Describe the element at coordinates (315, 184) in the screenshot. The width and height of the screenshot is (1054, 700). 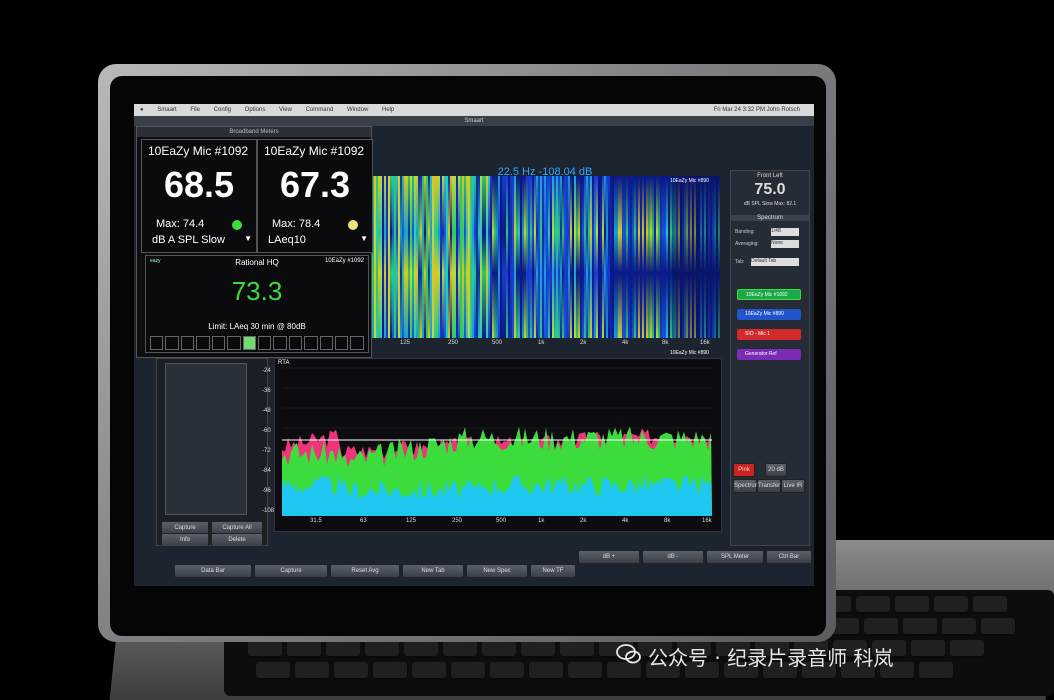
I see `meter-value: 67.3` at that location.